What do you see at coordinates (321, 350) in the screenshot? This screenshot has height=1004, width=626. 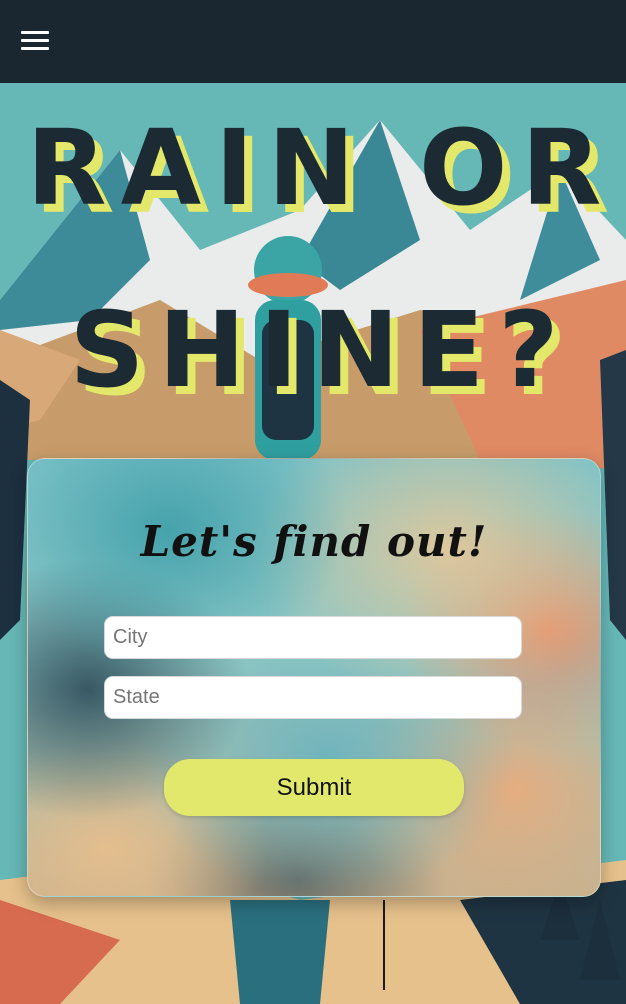 I see `hero-title-line-2: SHINE?` at bounding box center [321, 350].